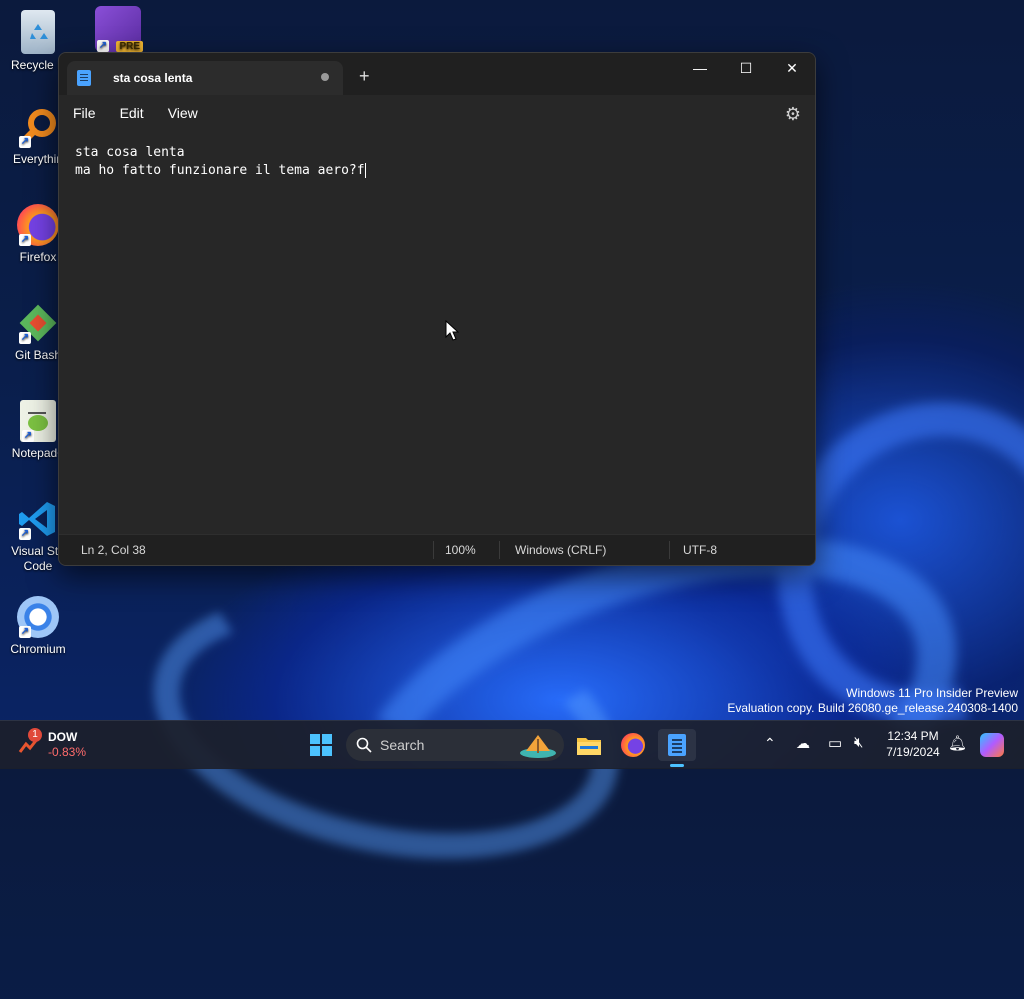 This screenshot has width=1024, height=999. I want to click on status-bar: Ln 2, Col 38 100% Windows (CRLF) UTF-8, so click(437, 549).